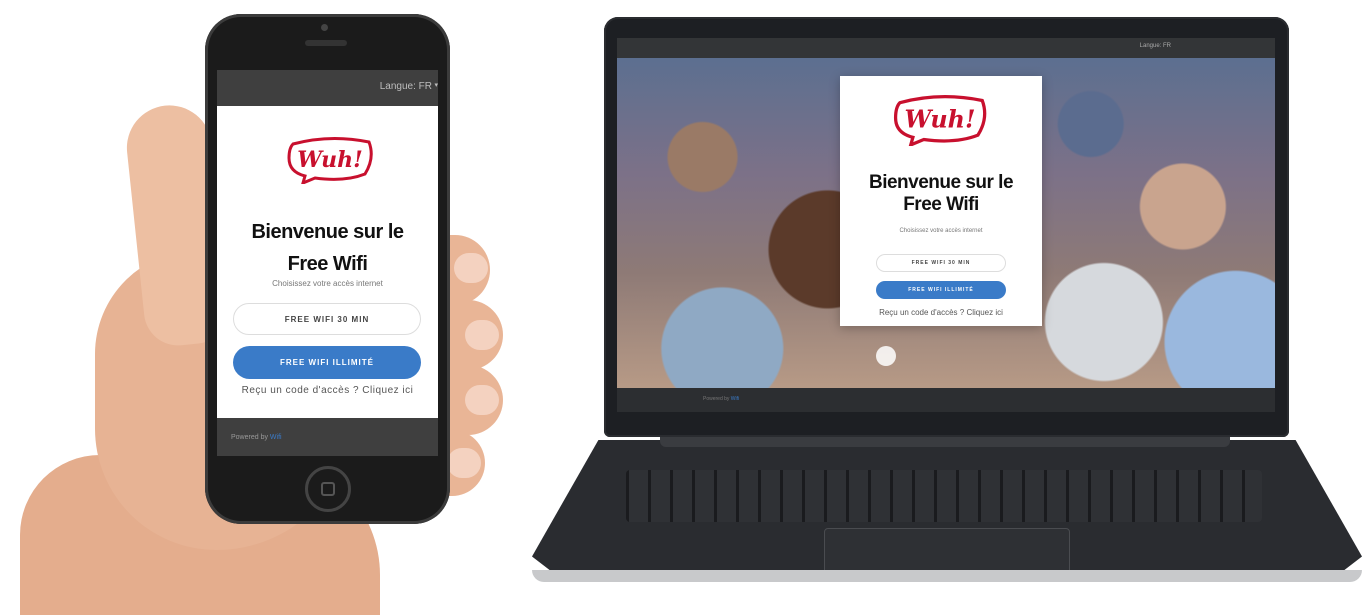 Image resolution: width=1370 pixels, height=615 pixels. I want to click on laptop-top-bar: Langue: FR, so click(946, 48).